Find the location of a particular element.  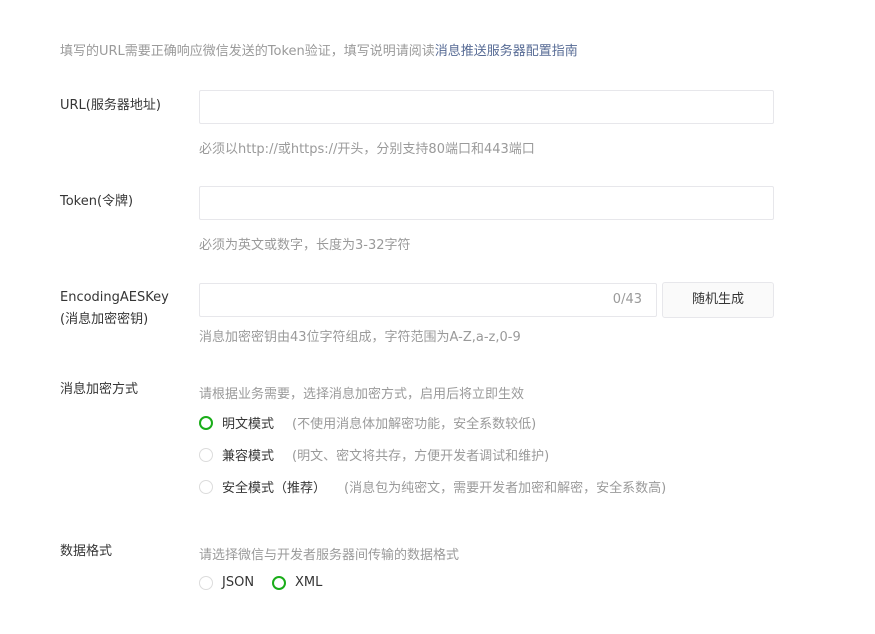

url-input is located at coordinates (486, 107).